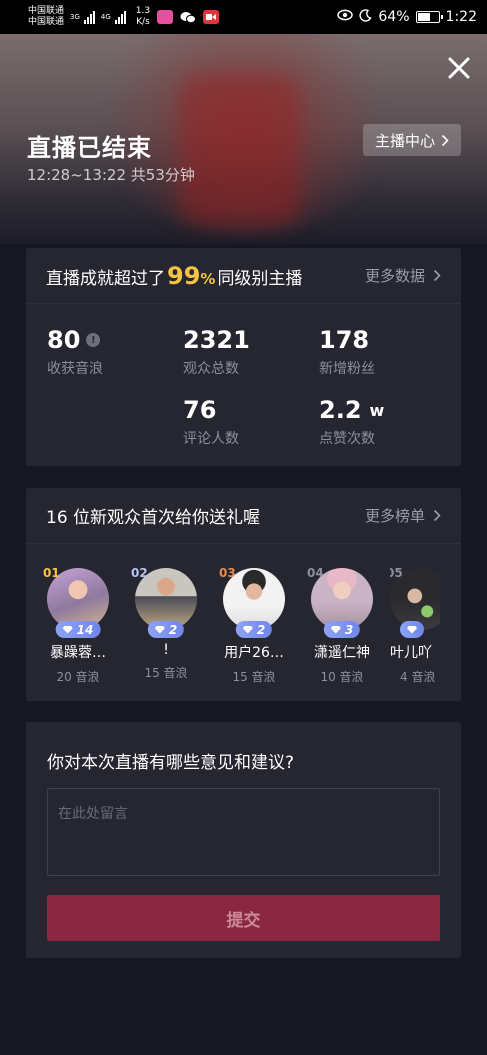 This screenshot has width=487, height=1055. I want to click on stat-sound-waves: 80! 收获音浪, so click(75, 351).